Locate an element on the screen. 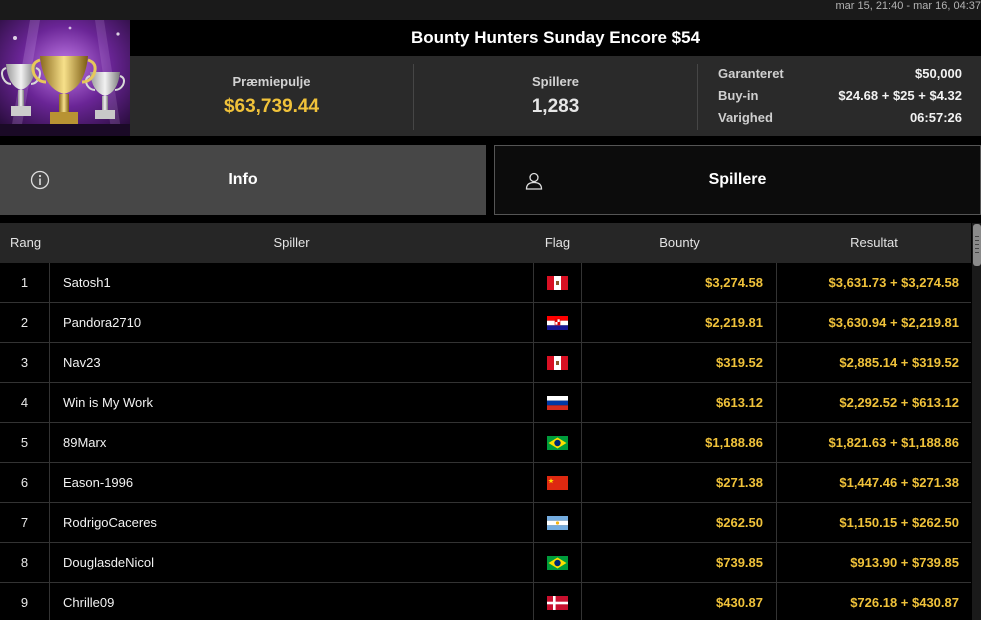  table-row: 6 Eason-1996 $271.38 $1,447.46 + $271.38 is located at coordinates (485, 483).